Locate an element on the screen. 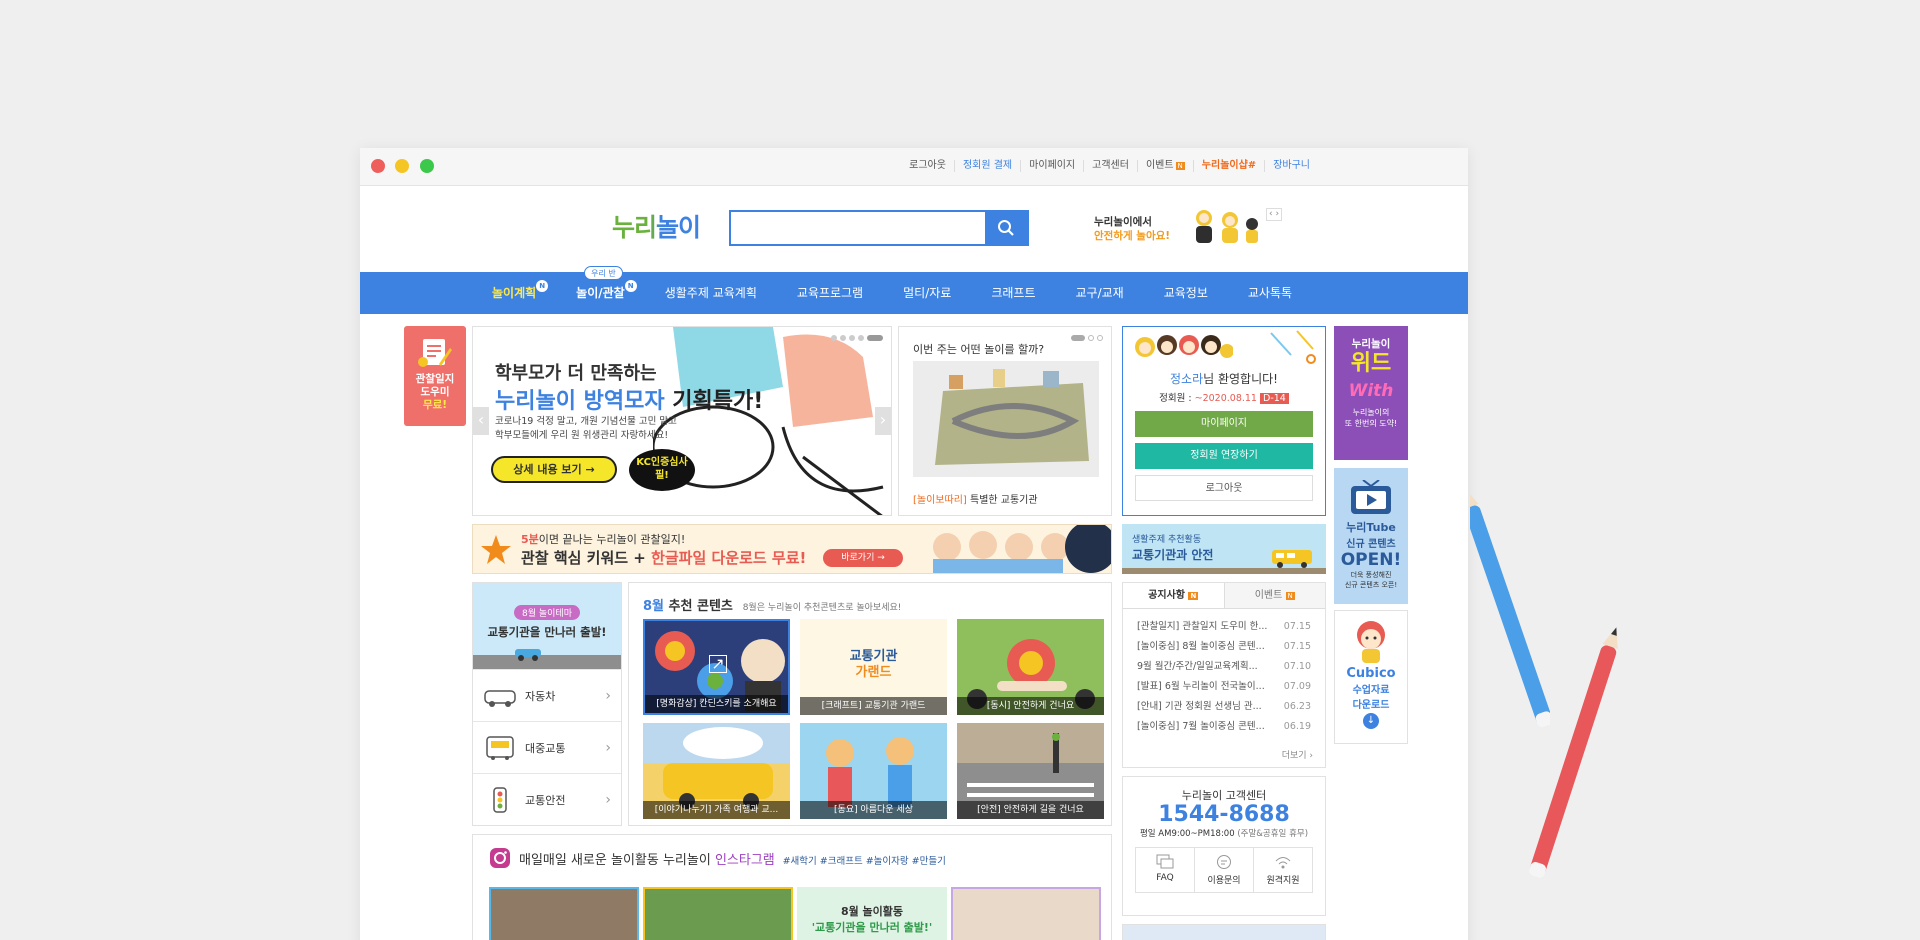  promo-arrows: ‹ › is located at coordinates (1274, 214).